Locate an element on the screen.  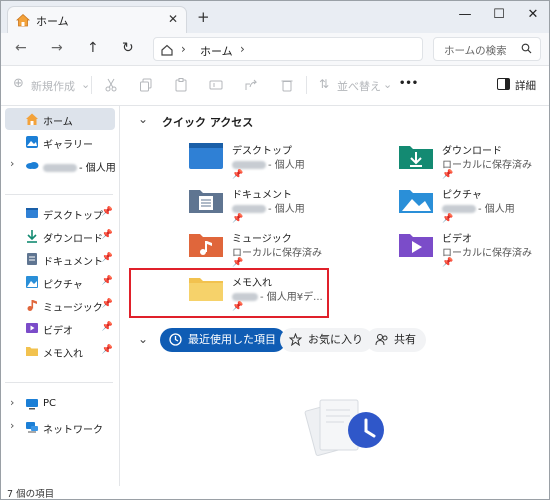
command-bar: ⊕ 新規作成 ⌄ ⇅ 並べ替え ⌄ ••• 詳細 is located at coordinates (275, 86).